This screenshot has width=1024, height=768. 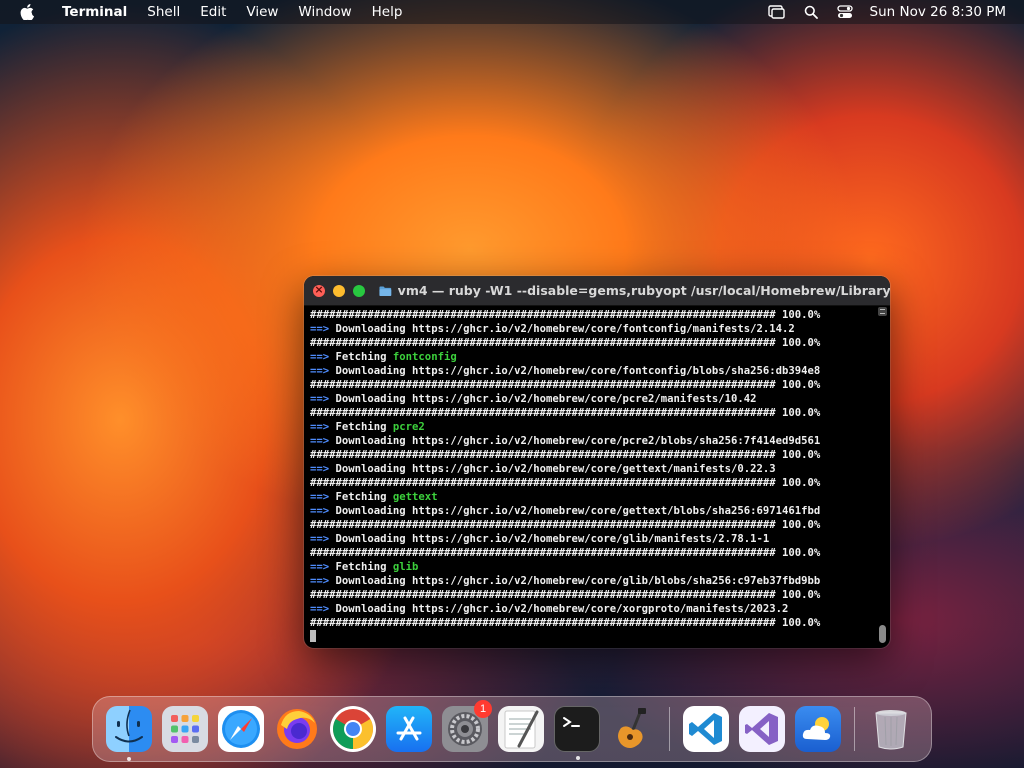 What do you see at coordinates (882, 311) in the screenshot?
I see `scrollbar-top-button` at bounding box center [882, 311].